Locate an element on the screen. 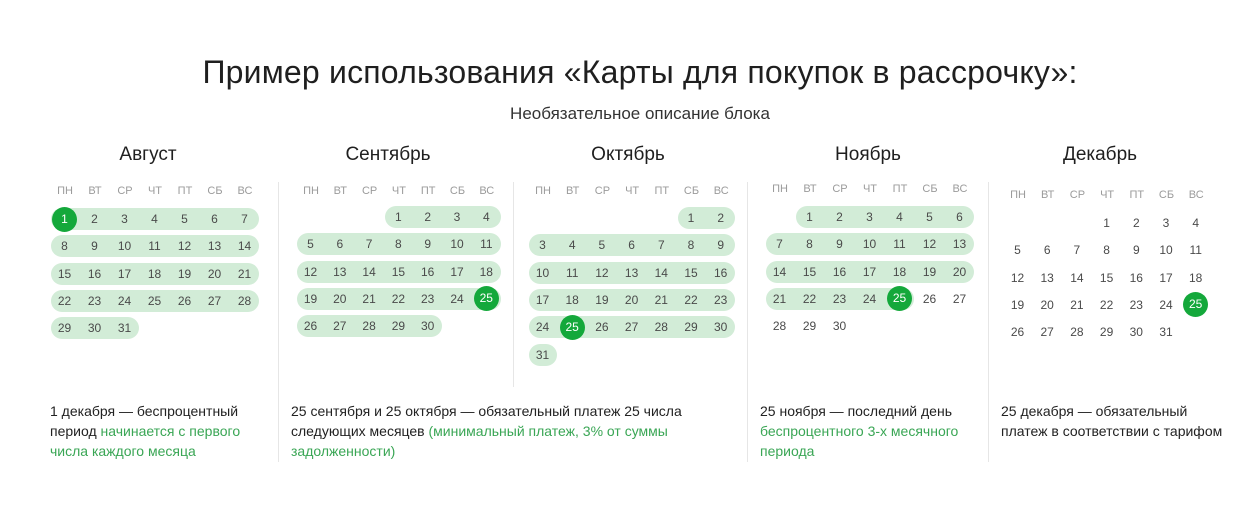 This screenshot has width=1237, height=511. calendar-day: 28 is located at coordinates (1077, 332).